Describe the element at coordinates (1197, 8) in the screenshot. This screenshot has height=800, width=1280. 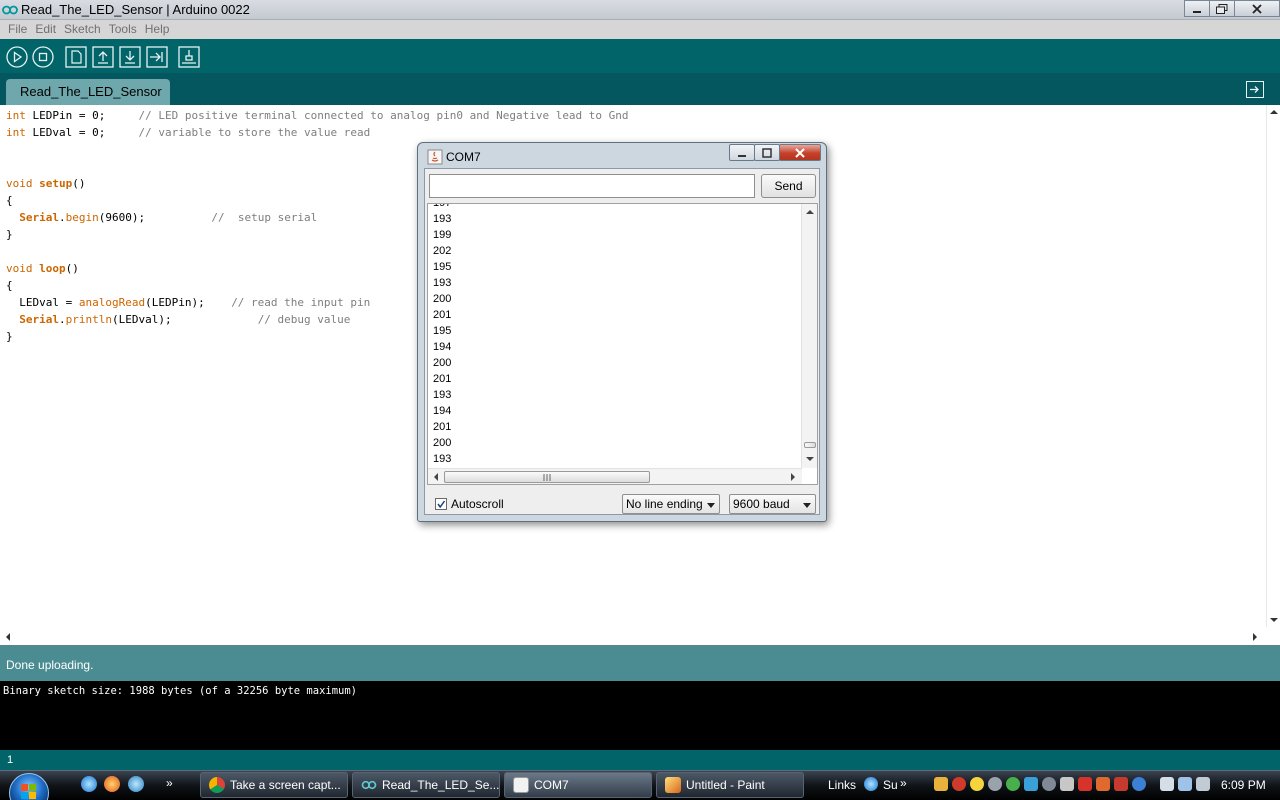
I see `minimize-button` at that location.